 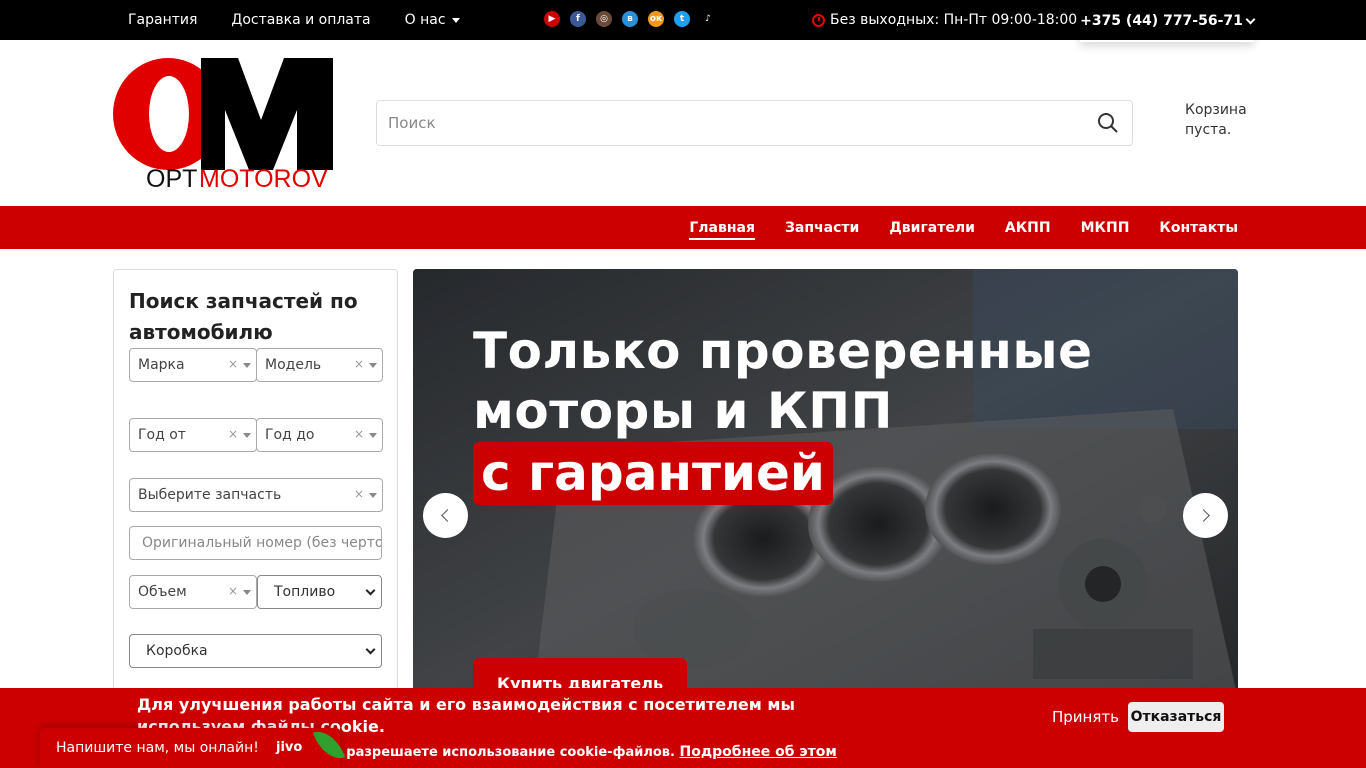 I want to click on nav-item-parts: Запчасти, so click(x=822, y=228).